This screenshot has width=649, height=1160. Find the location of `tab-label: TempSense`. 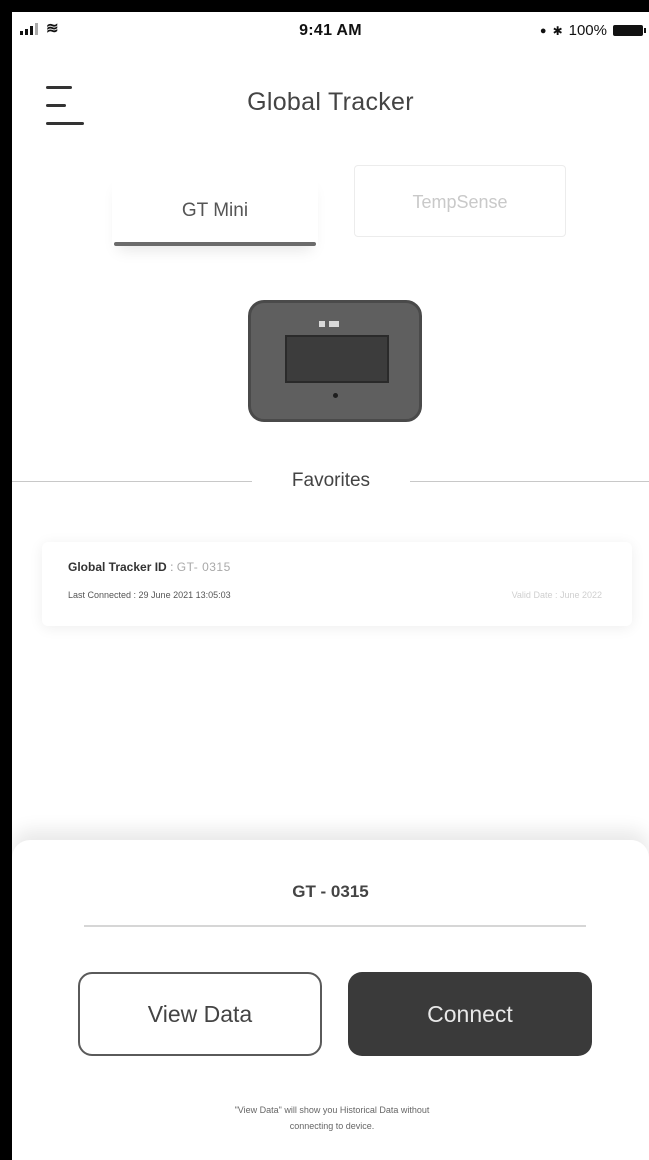

tab-label: TempSense is located at coordinates (460, 202).